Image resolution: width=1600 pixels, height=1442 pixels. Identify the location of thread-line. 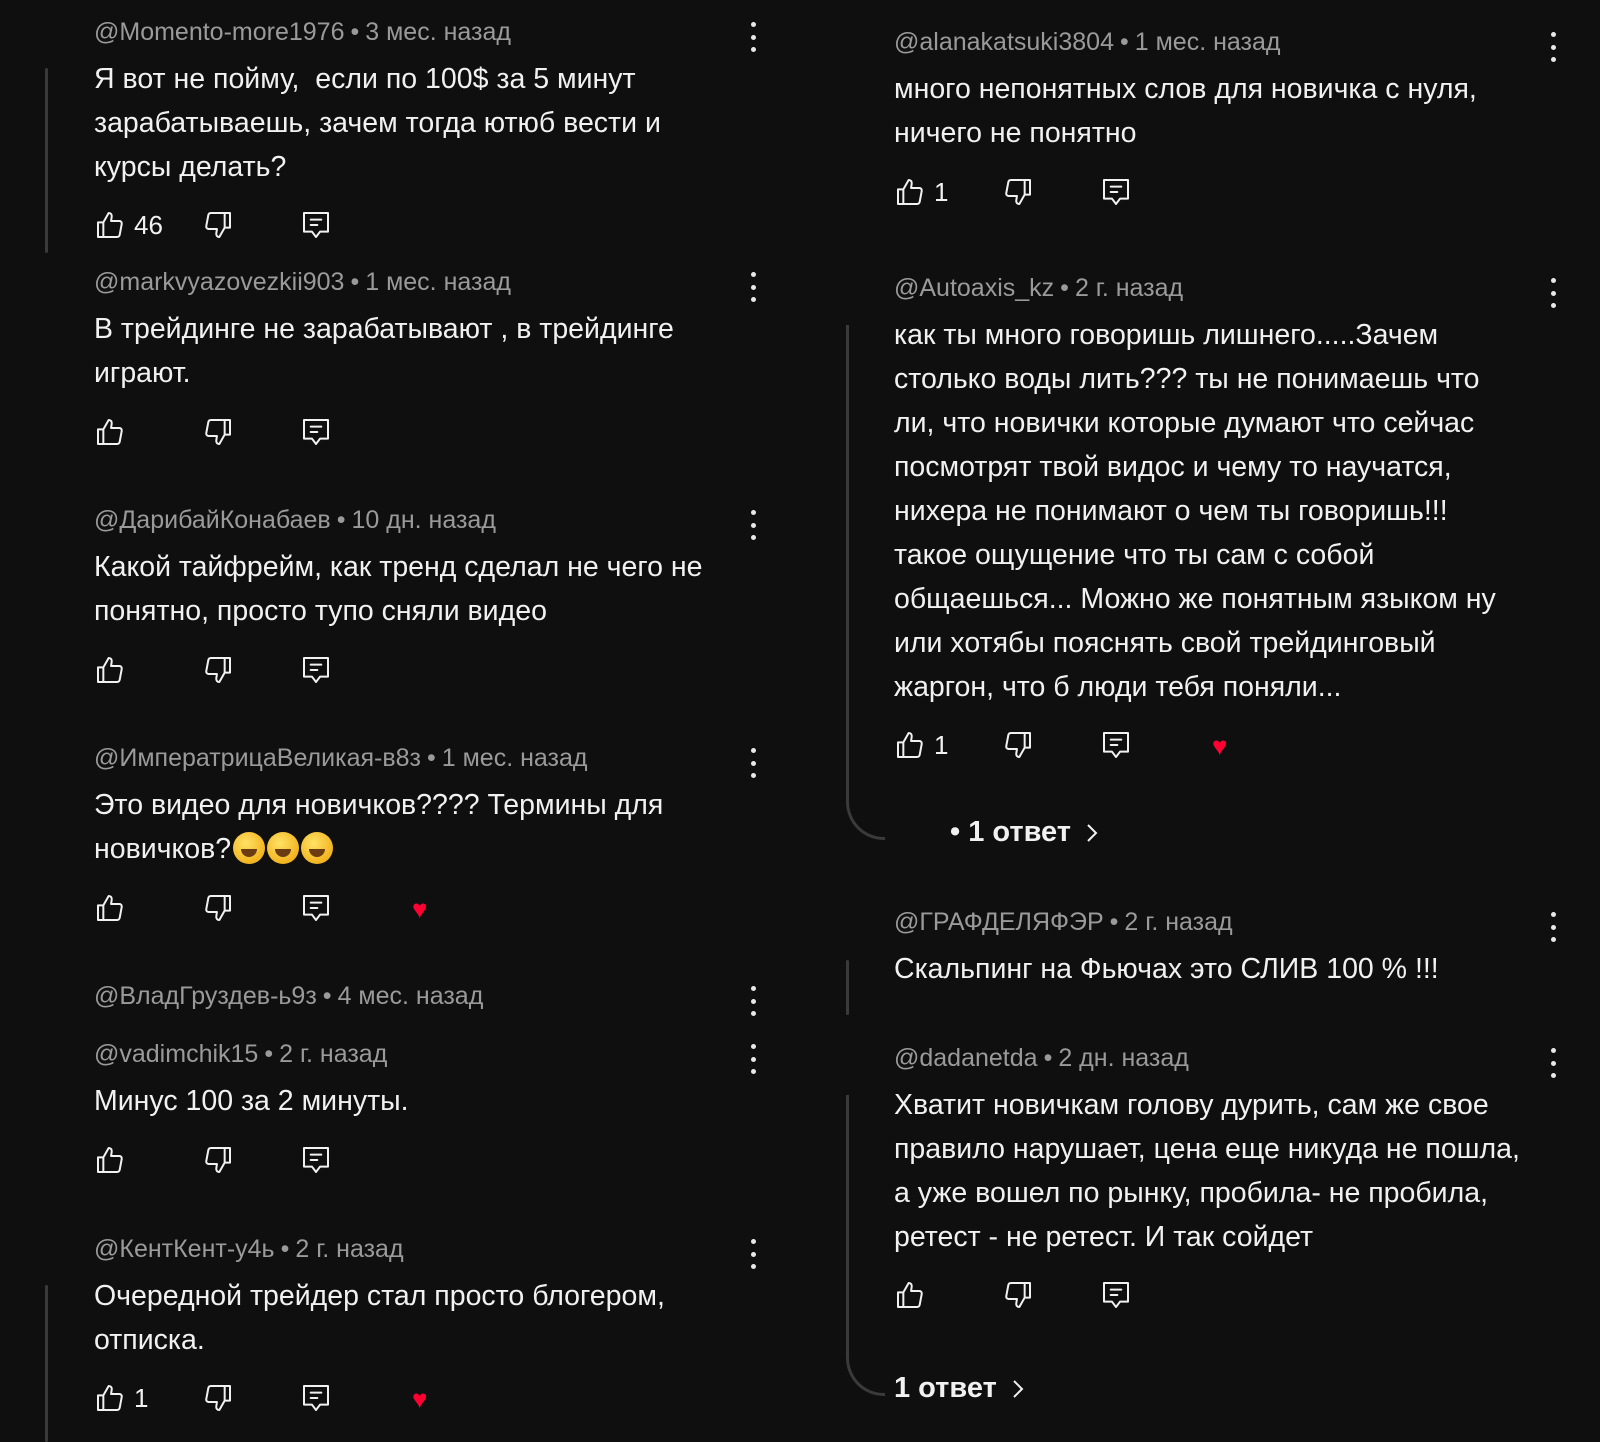
(865, 582).